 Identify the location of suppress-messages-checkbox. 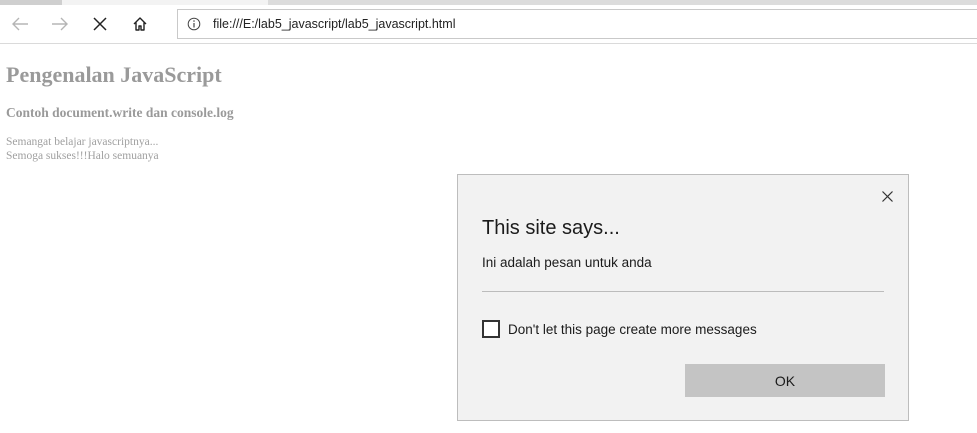
(491, 329).